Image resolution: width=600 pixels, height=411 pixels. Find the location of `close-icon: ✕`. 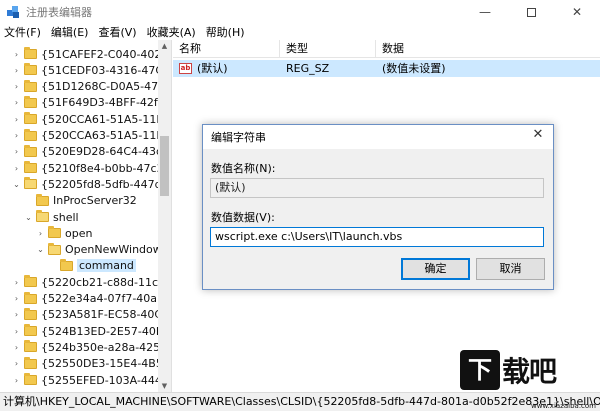

close-icon: ✕ is located at coordinates (538, 134).